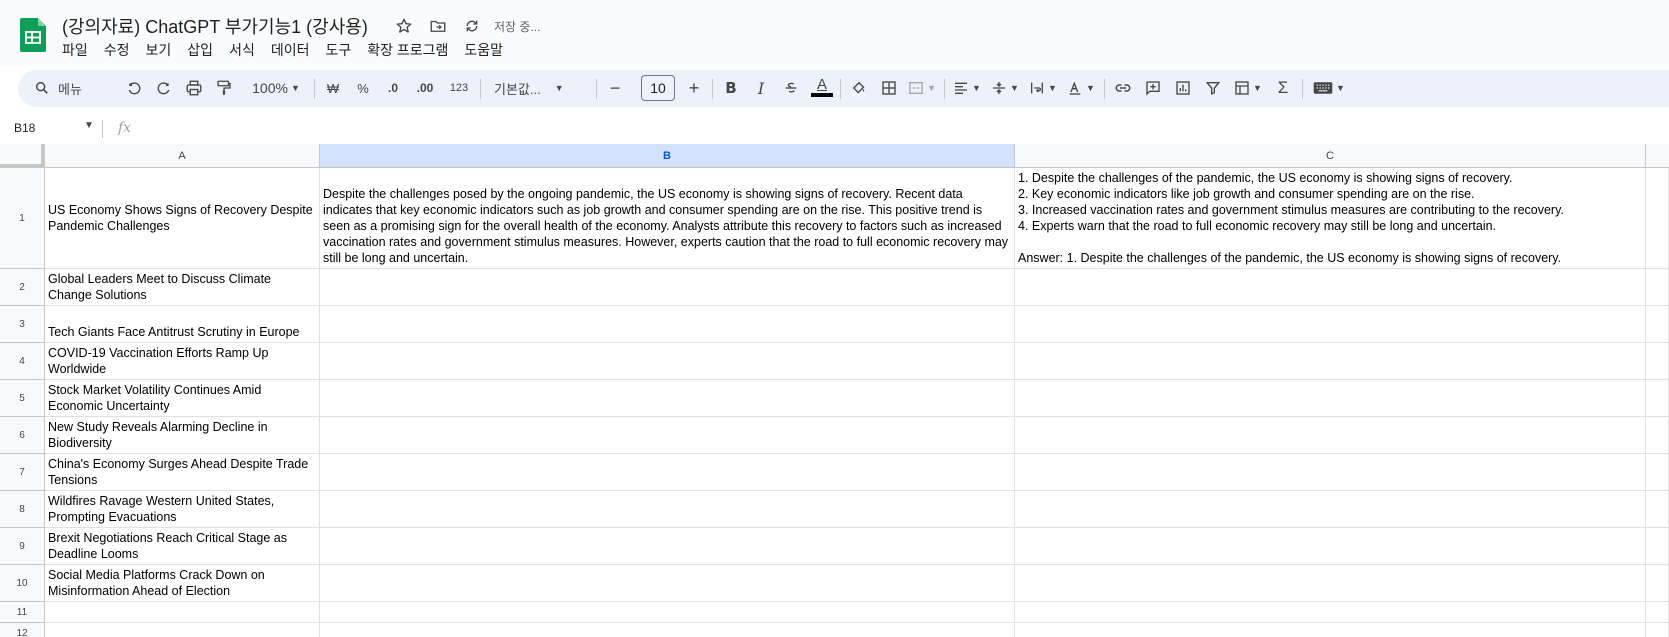 The height and width of the screenshot is (637, 1669). Describe the element at coordinates (333, 88) in the screenshot. I see `currency-format-button: ₩` at that location.